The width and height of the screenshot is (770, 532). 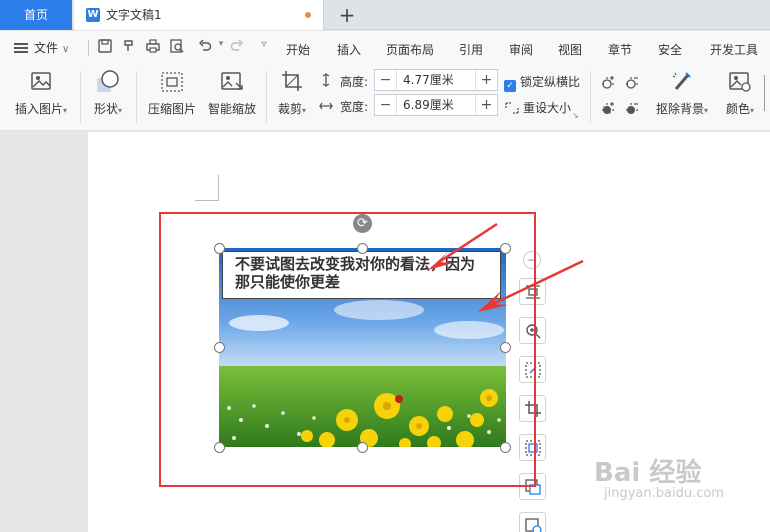 What do you see at coordinates (410, 49) in the screenshot?
I see `menu-page-layout: 页面布局` at bounding box center [410, 49].